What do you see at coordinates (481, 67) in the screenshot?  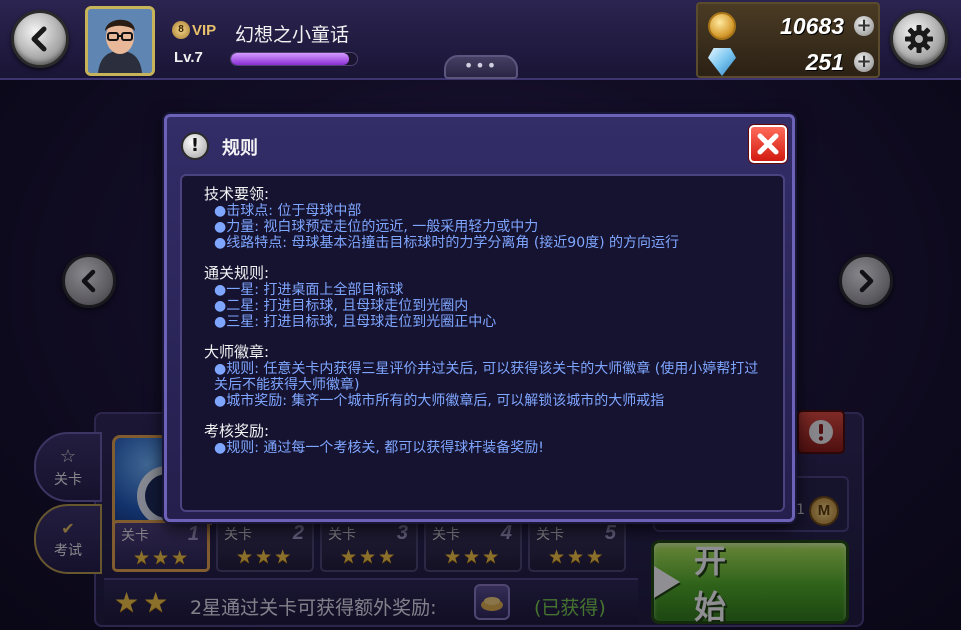 I see `more-tab: •••` at bounding box center [481, 67].